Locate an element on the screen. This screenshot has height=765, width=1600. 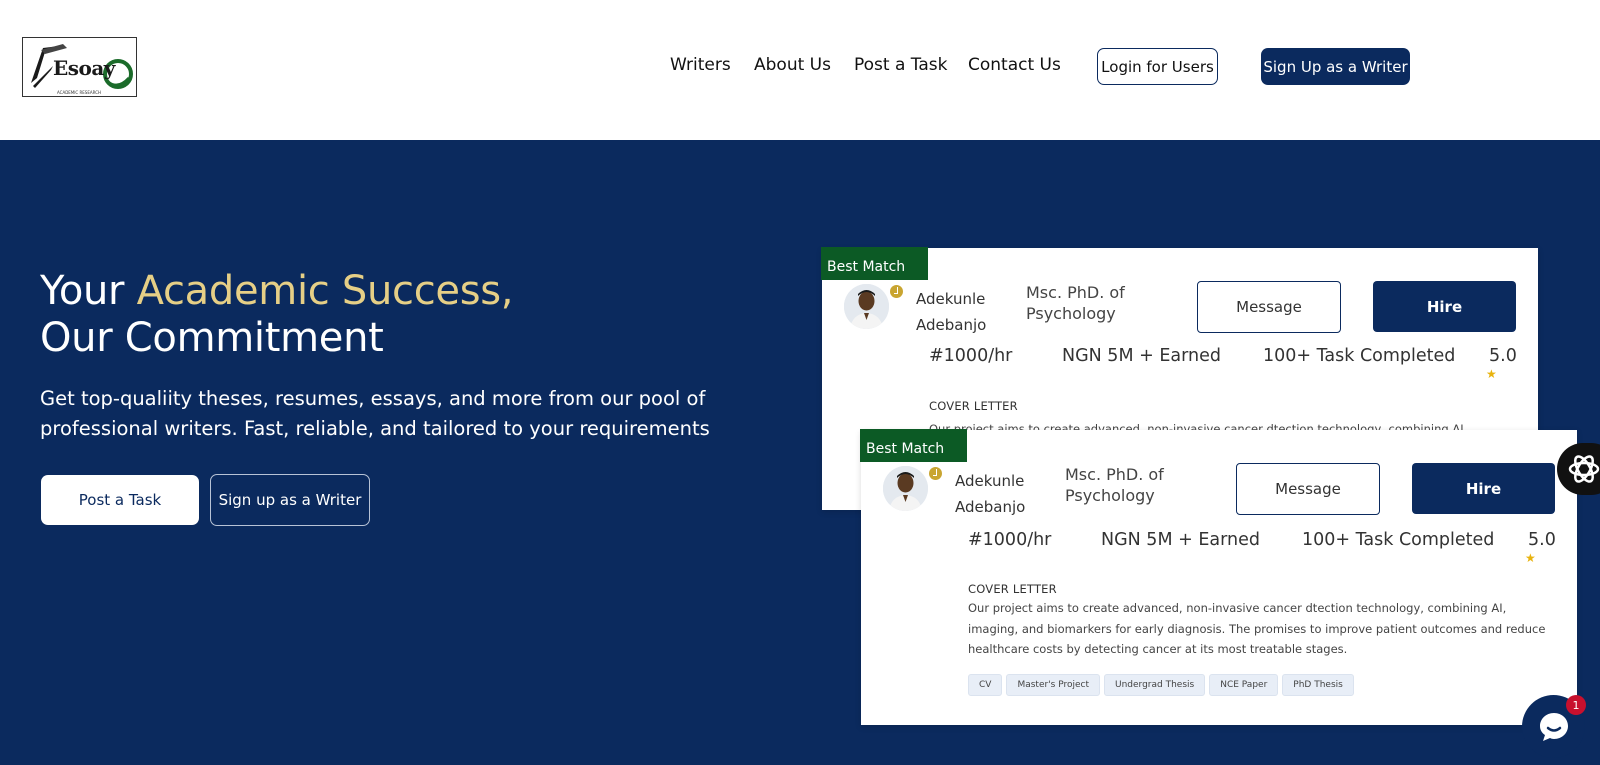
post-task-button: Post a Task is located at coordinates (120, 500).